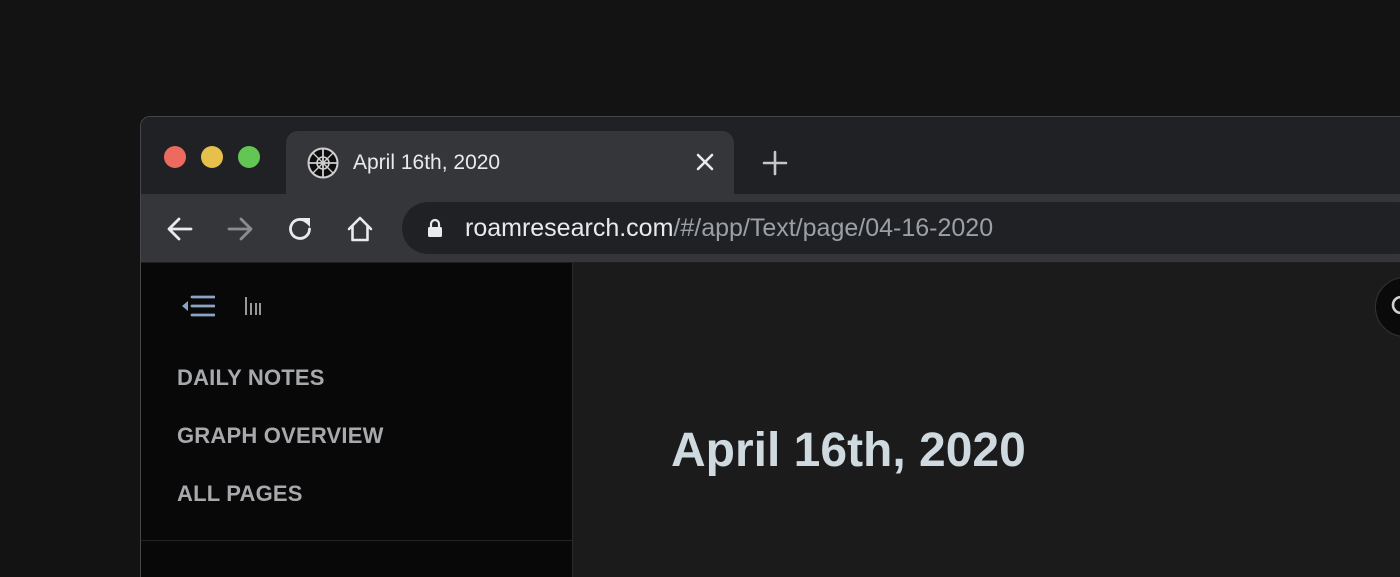  Describe the element at coordinates (198, 306) in the screenshot. I see `sidebar-collapse-icon` at that location.